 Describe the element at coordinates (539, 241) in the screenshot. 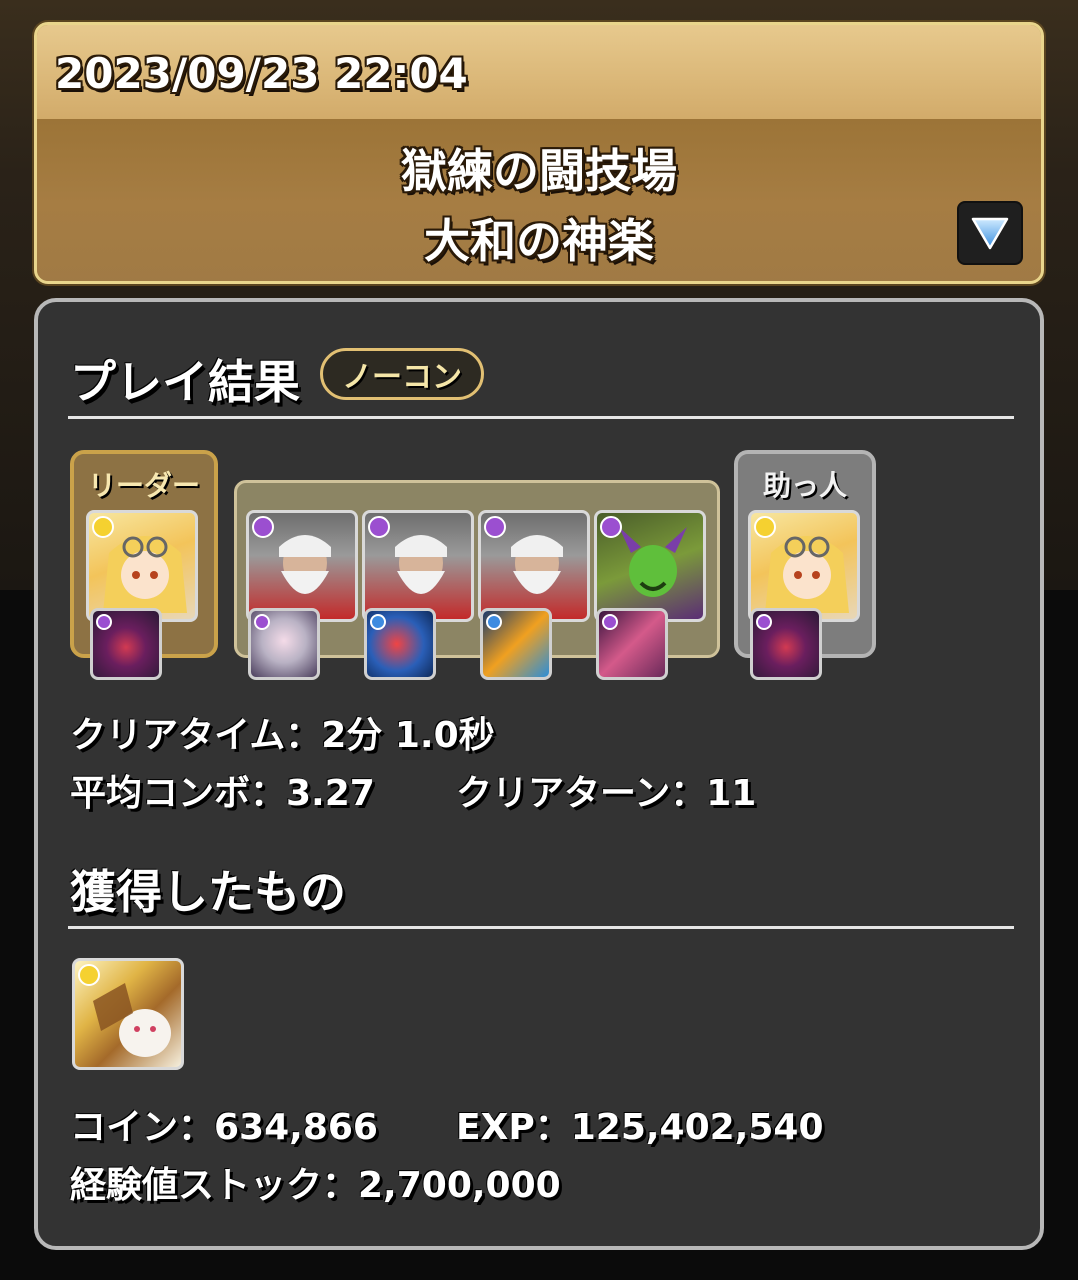

I see `dungeon-subtitle: 大和の神楽` at that location.